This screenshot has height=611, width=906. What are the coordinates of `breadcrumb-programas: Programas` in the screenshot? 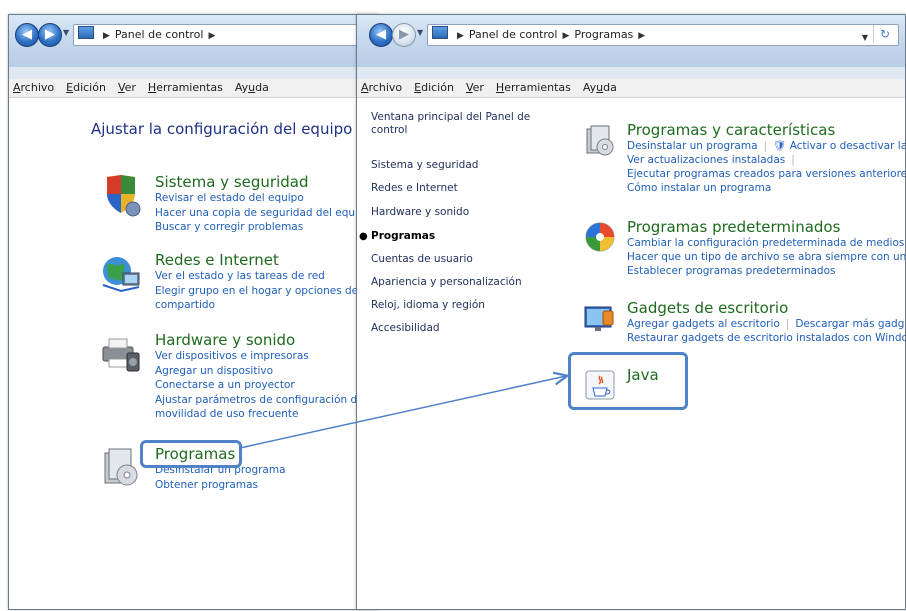 It's located at (603, 34).